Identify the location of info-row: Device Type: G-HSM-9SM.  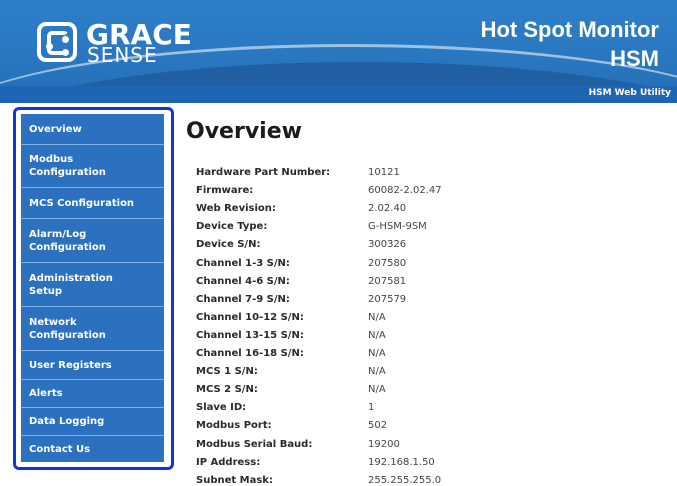
(406, 230).